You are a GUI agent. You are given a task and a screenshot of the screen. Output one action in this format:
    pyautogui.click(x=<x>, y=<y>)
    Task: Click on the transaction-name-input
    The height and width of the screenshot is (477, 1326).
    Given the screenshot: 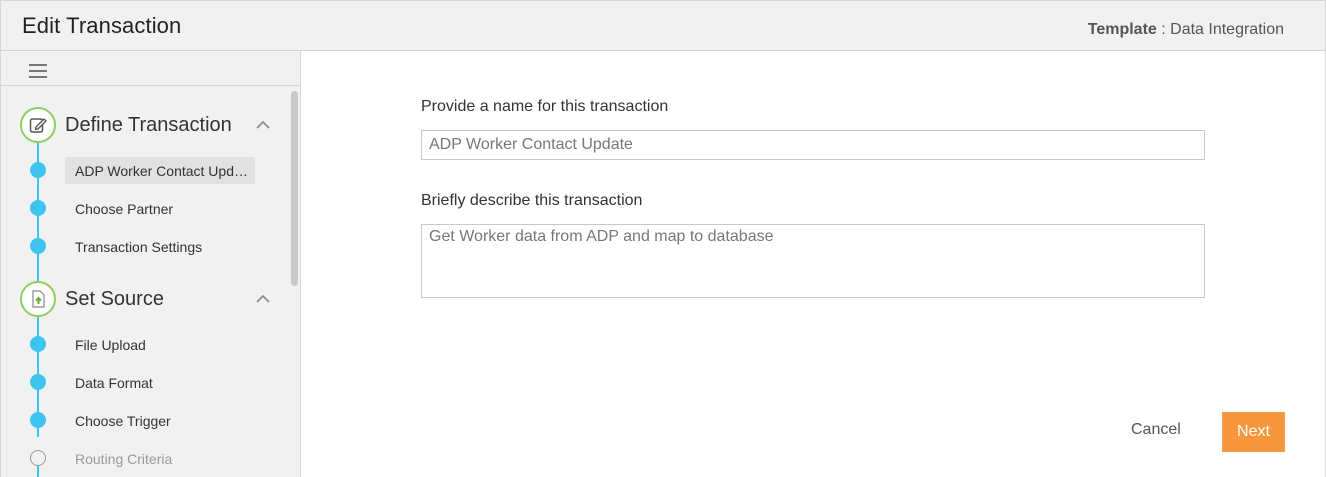 What is the action you would take?
    pyautogui.click(x=813, y=145)
    